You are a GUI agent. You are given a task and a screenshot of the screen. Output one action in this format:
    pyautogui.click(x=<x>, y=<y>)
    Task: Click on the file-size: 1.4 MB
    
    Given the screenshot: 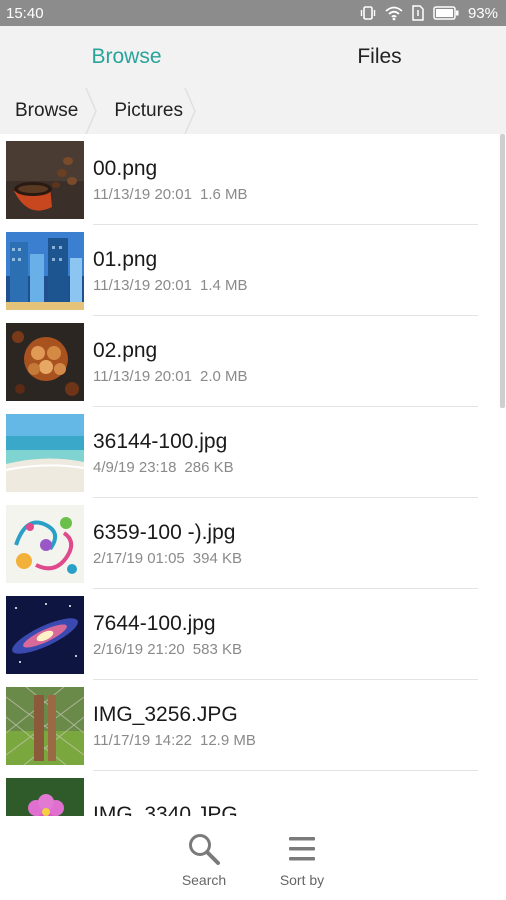 What is the action you would take?
    pyautogui.click(x=223, y=285)
    